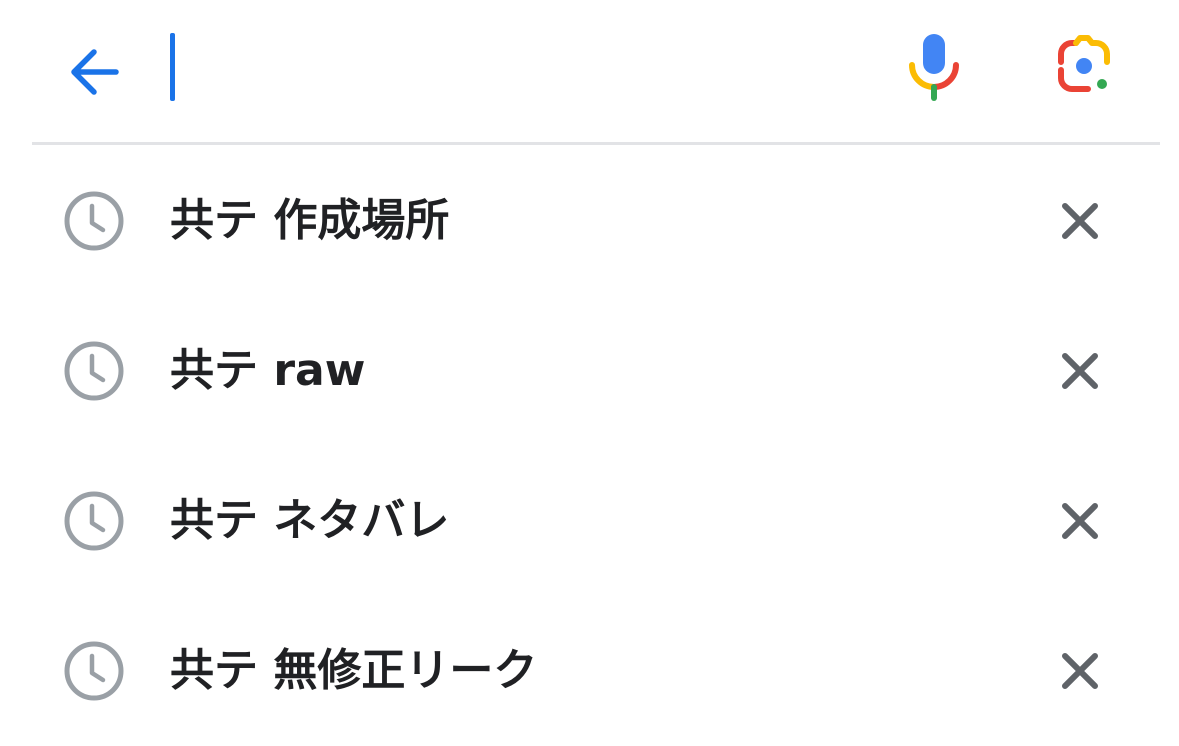 Image resolution: width=1179 pixels, height=746 pixels. I want to click on search-input, so click(512, 72).